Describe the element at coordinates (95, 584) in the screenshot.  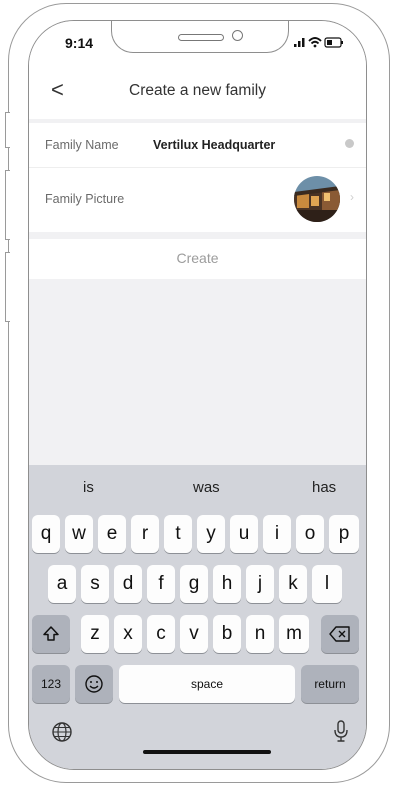
I see `key-s: s` at that location.